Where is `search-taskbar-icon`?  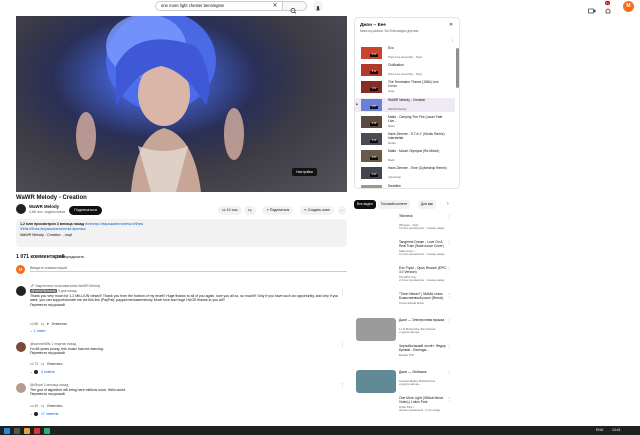 search-taskbar-icon is located at coordinates (17, 430).